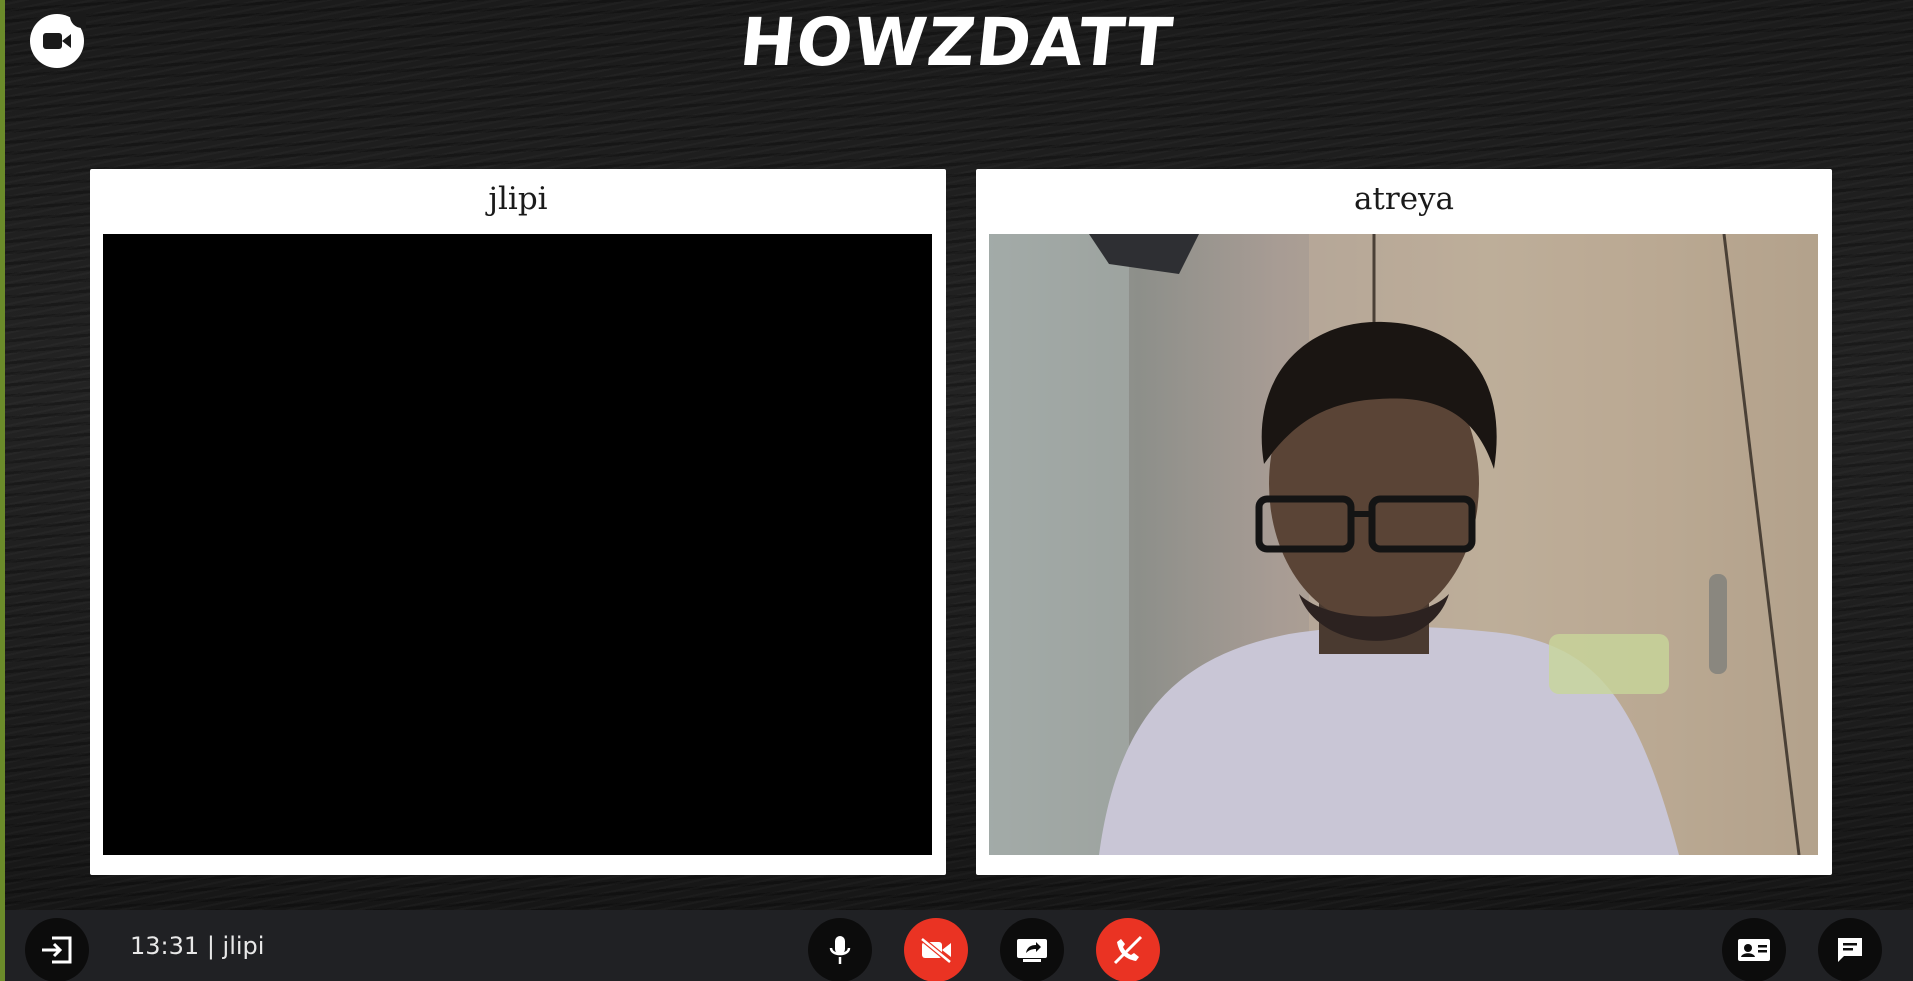 The width and height of the screenshot is (1913, 981). I want to click on participants-button, so click(1754, 949).